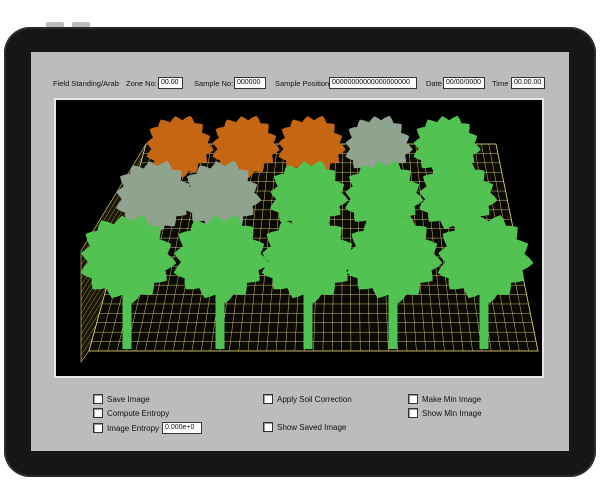  What do you see at coordinates (141, 83) in the screenshot?
I see `zone-label: Zone No:` at bounding box center [141, 83].